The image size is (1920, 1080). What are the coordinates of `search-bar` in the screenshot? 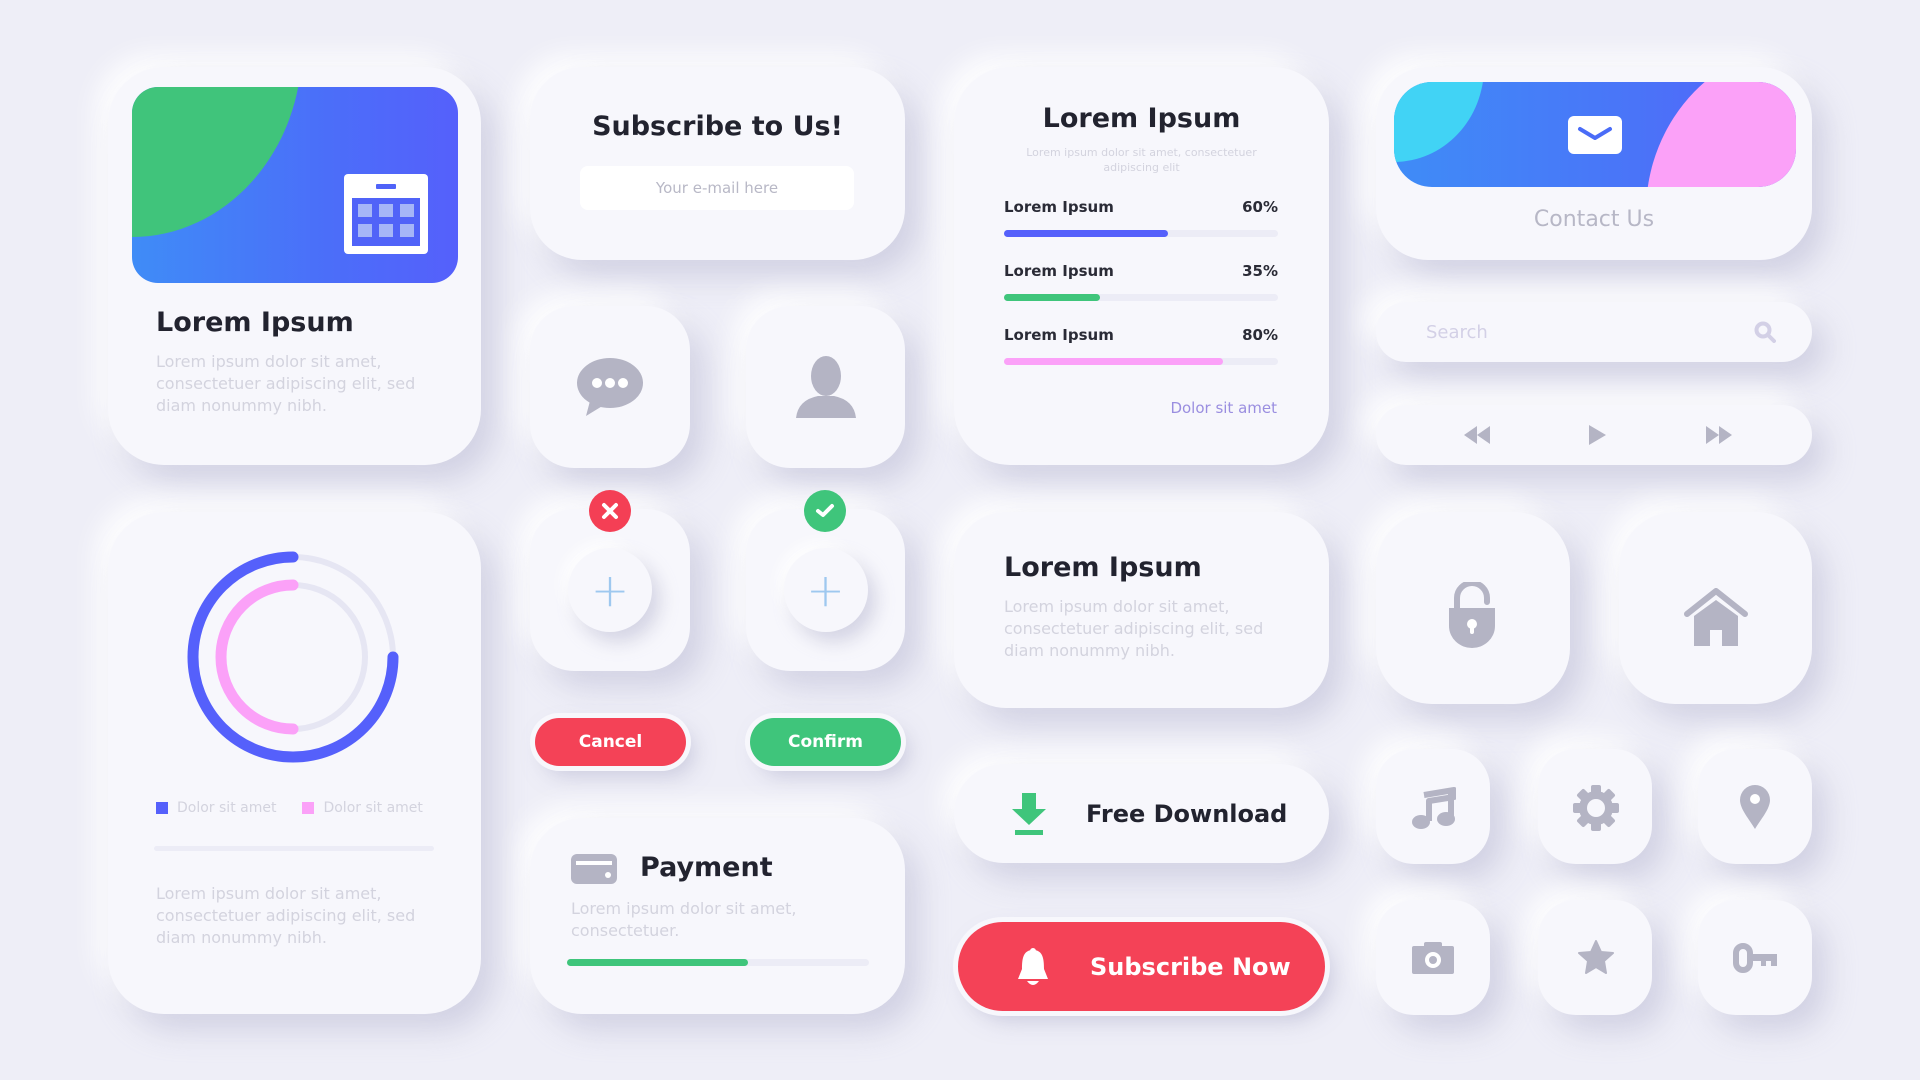 It's located at (1594, 332).